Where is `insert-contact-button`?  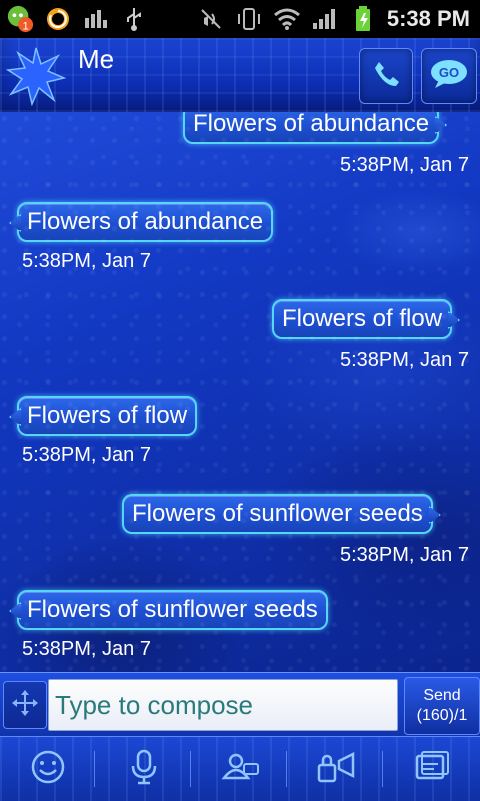
insert-contact-button is located at coordinates (239, 769).